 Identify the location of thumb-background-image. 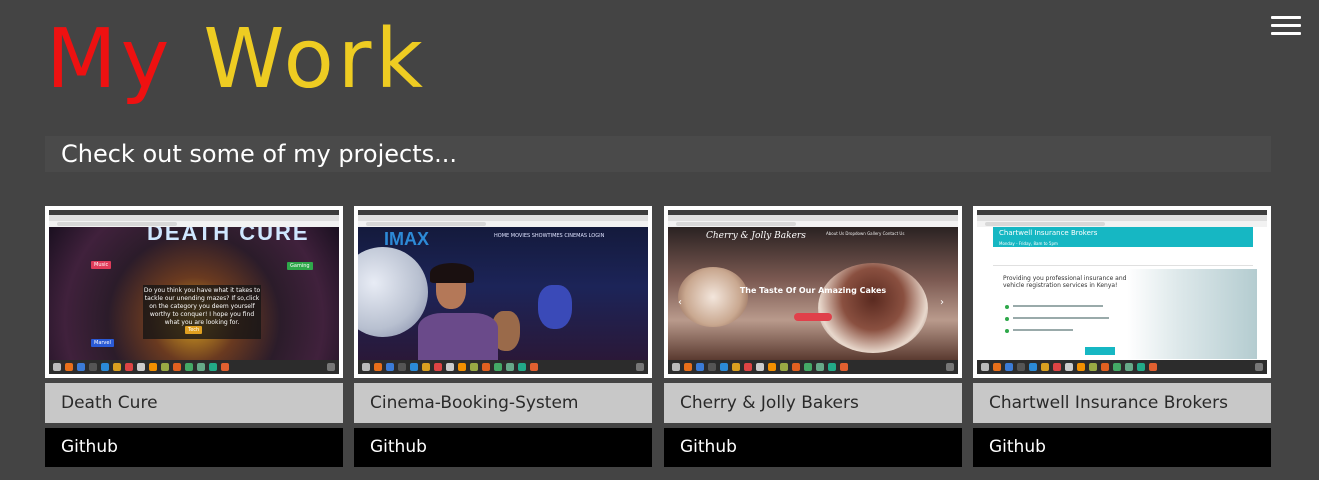
(1192, 314).